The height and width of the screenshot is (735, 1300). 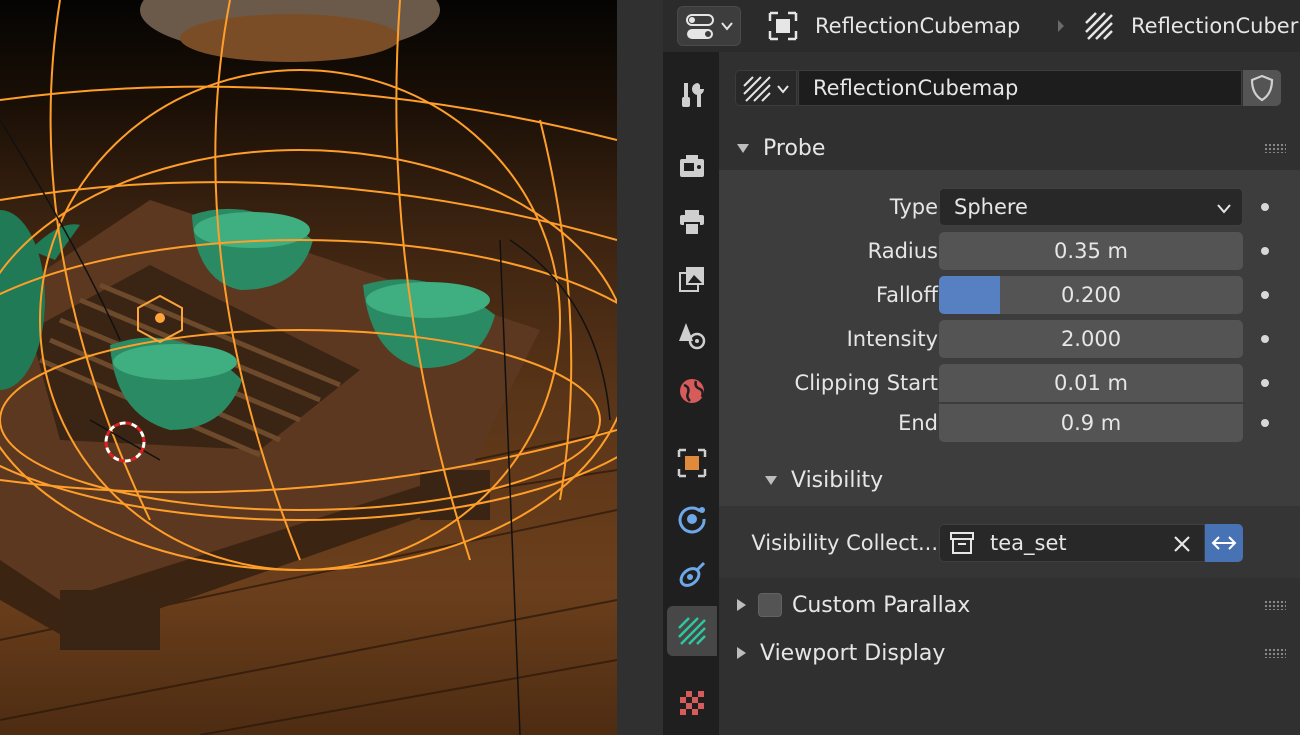 I want to click on properties-header: ReflectionCubemap ReflectionCuber, so click(x=981, y=26).